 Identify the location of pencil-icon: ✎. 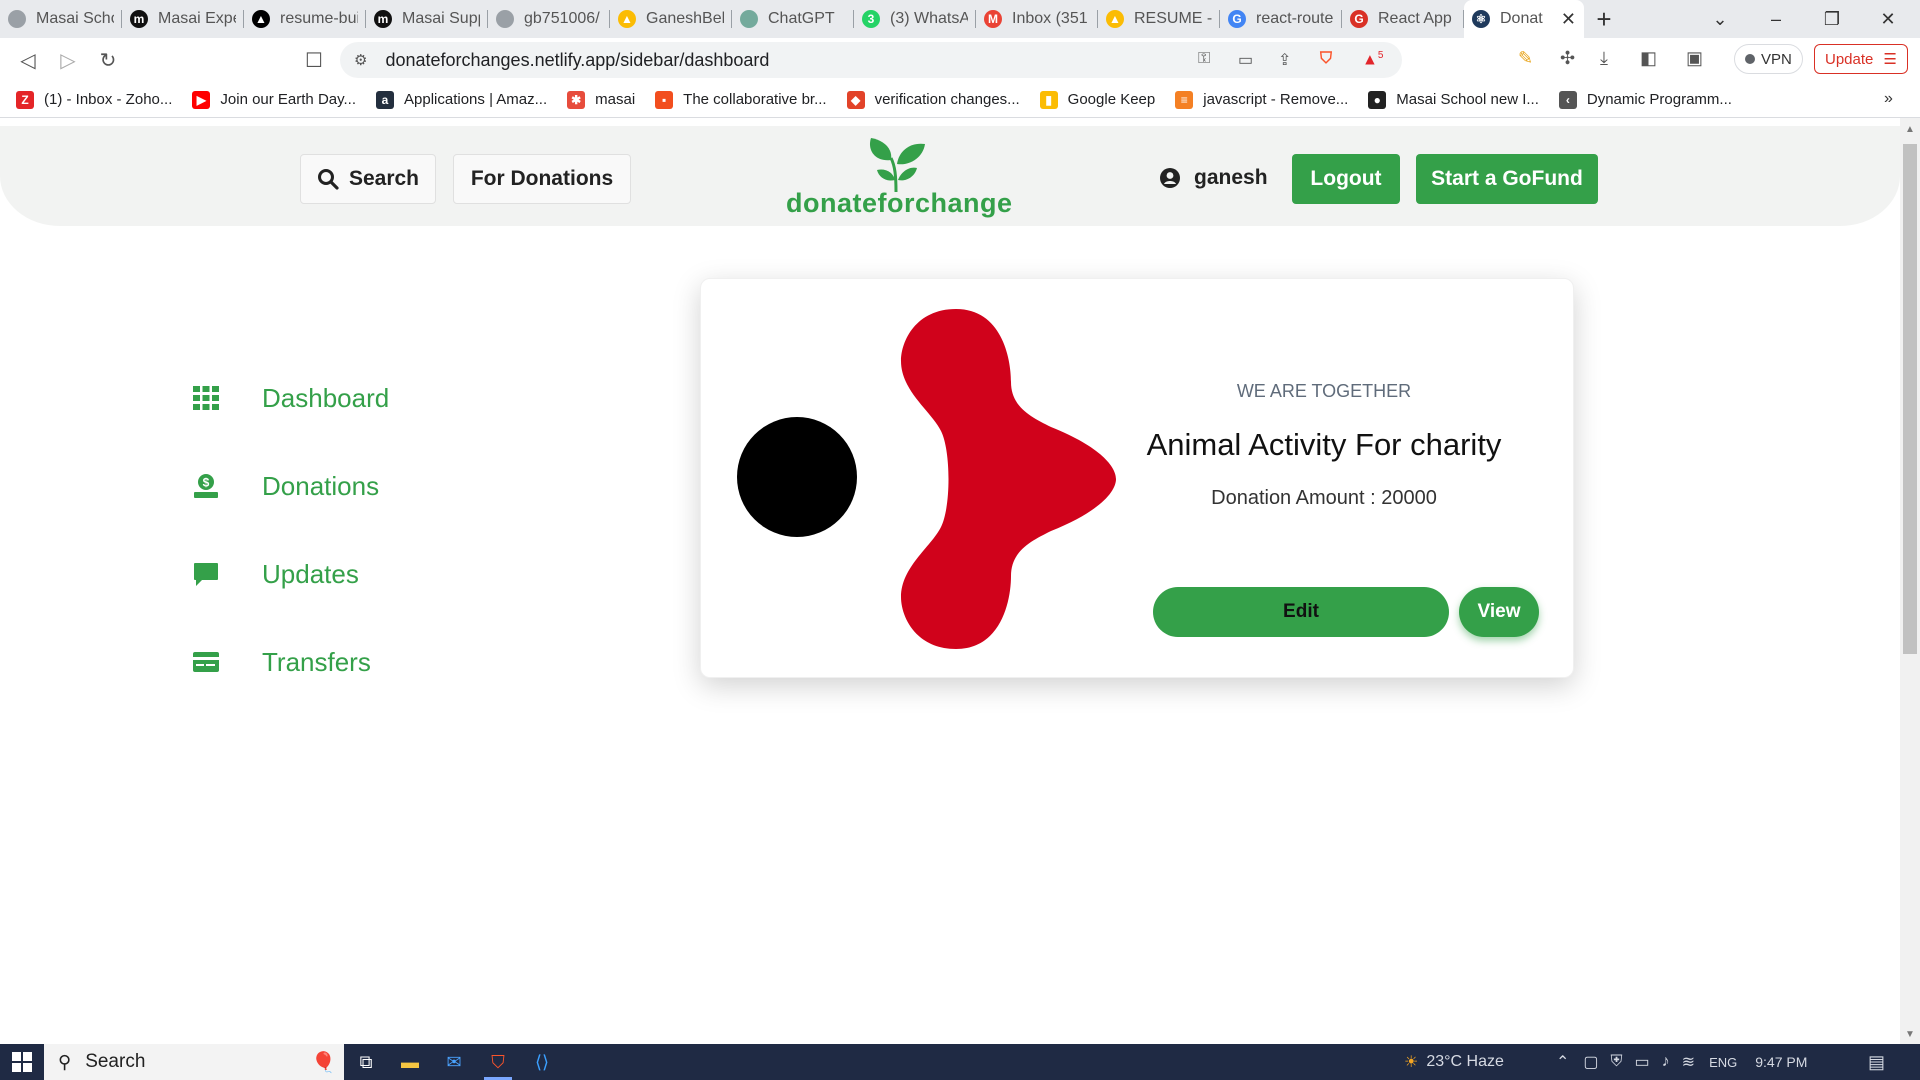
(1525, 58).